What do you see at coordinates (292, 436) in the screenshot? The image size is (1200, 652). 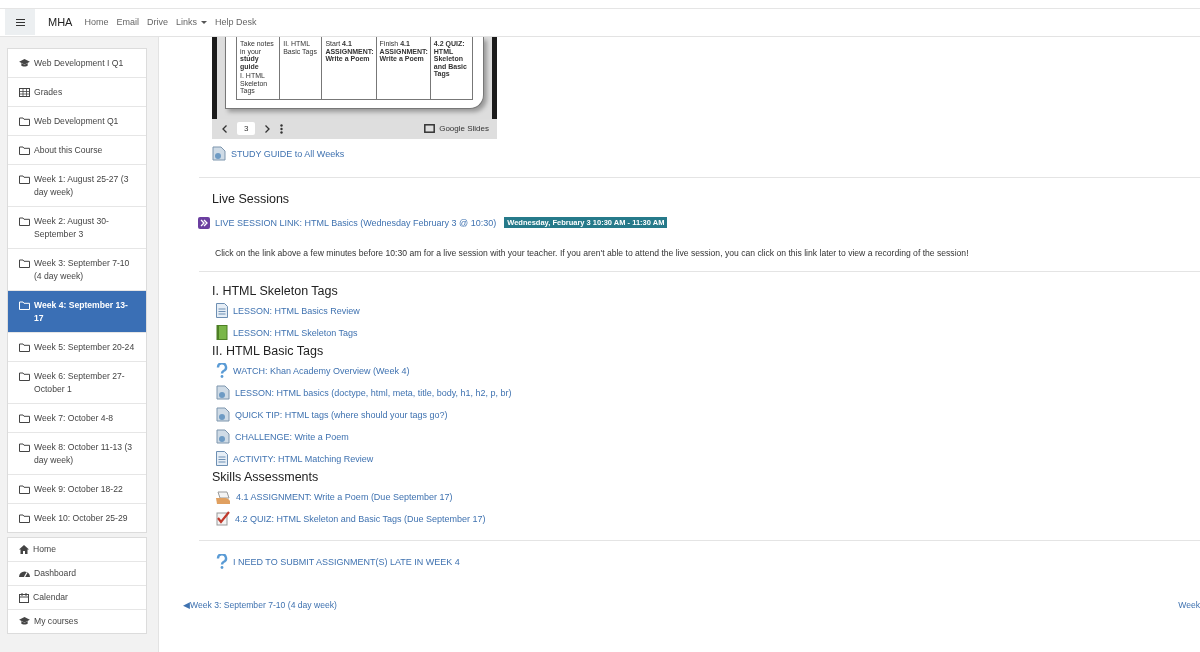 I see `activity-link: CHALLENGE: Write a Poem` at bounding box center [292, 436].